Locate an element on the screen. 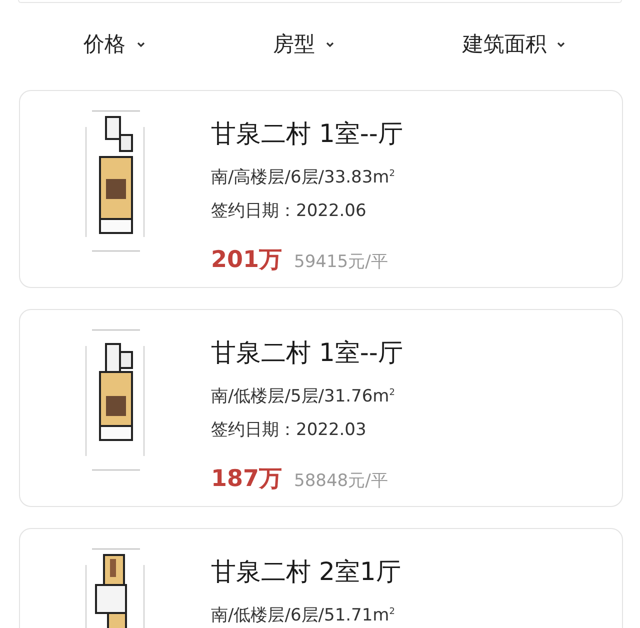 The height and width of the screenshot is (628, 640). total-price: 201万 is located at coordinates (246, 260).